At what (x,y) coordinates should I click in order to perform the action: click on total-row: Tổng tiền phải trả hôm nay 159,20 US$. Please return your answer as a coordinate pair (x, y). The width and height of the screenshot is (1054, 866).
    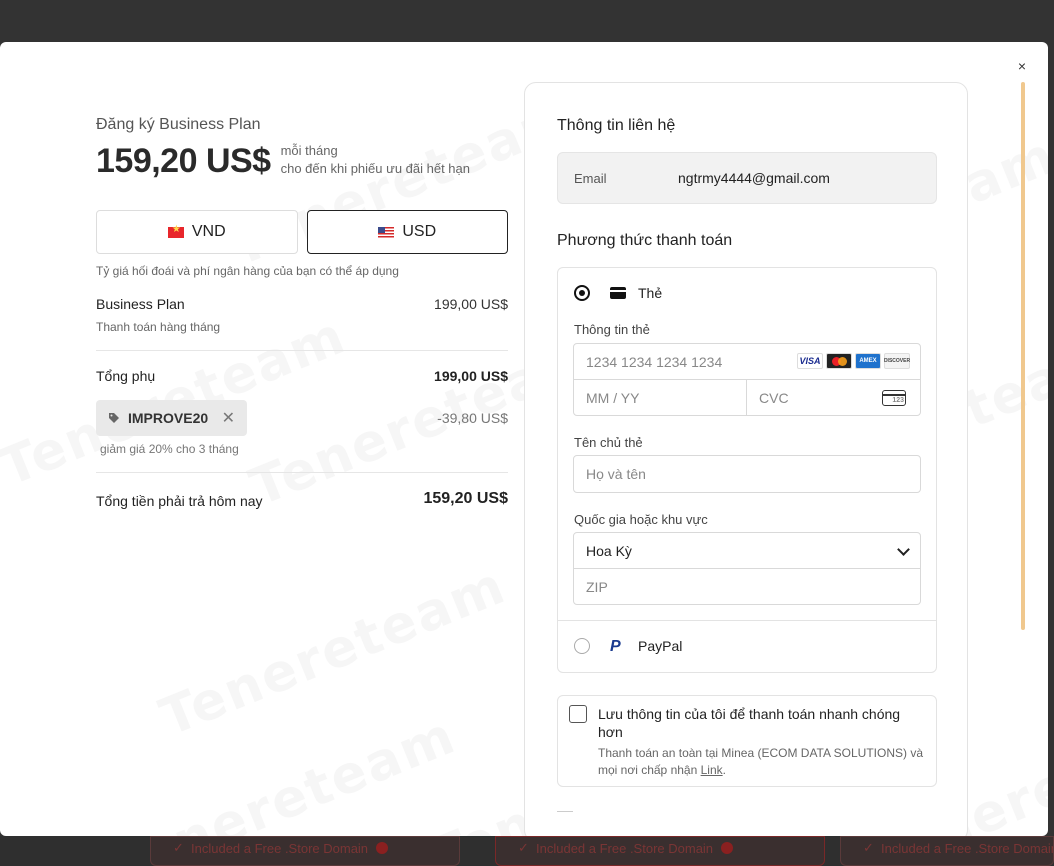
    Looking at the image, I should click on (302, 499).